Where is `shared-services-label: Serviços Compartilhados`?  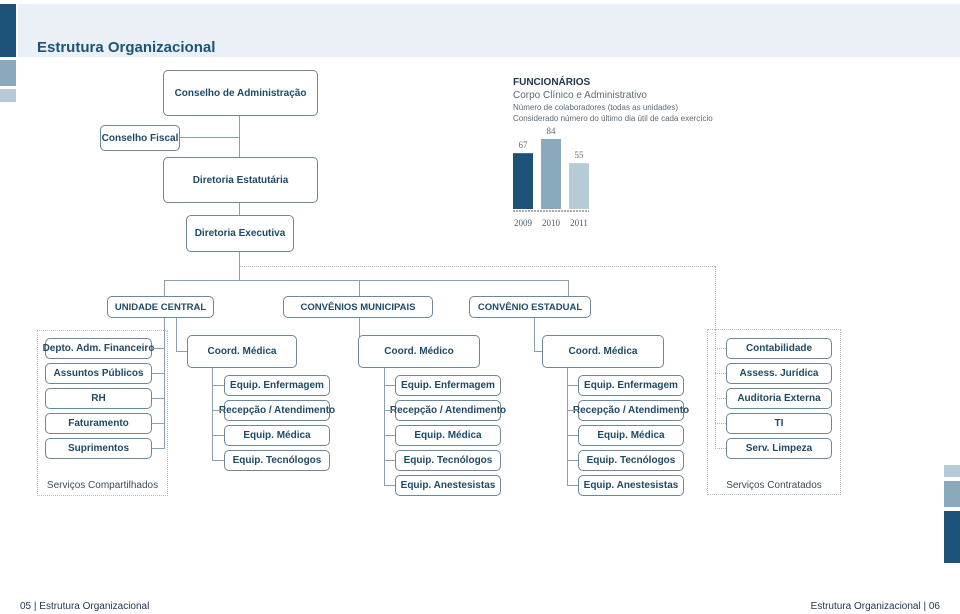 shared-services-label: Serviços Compartilhados is located at coordinates (102, 485).